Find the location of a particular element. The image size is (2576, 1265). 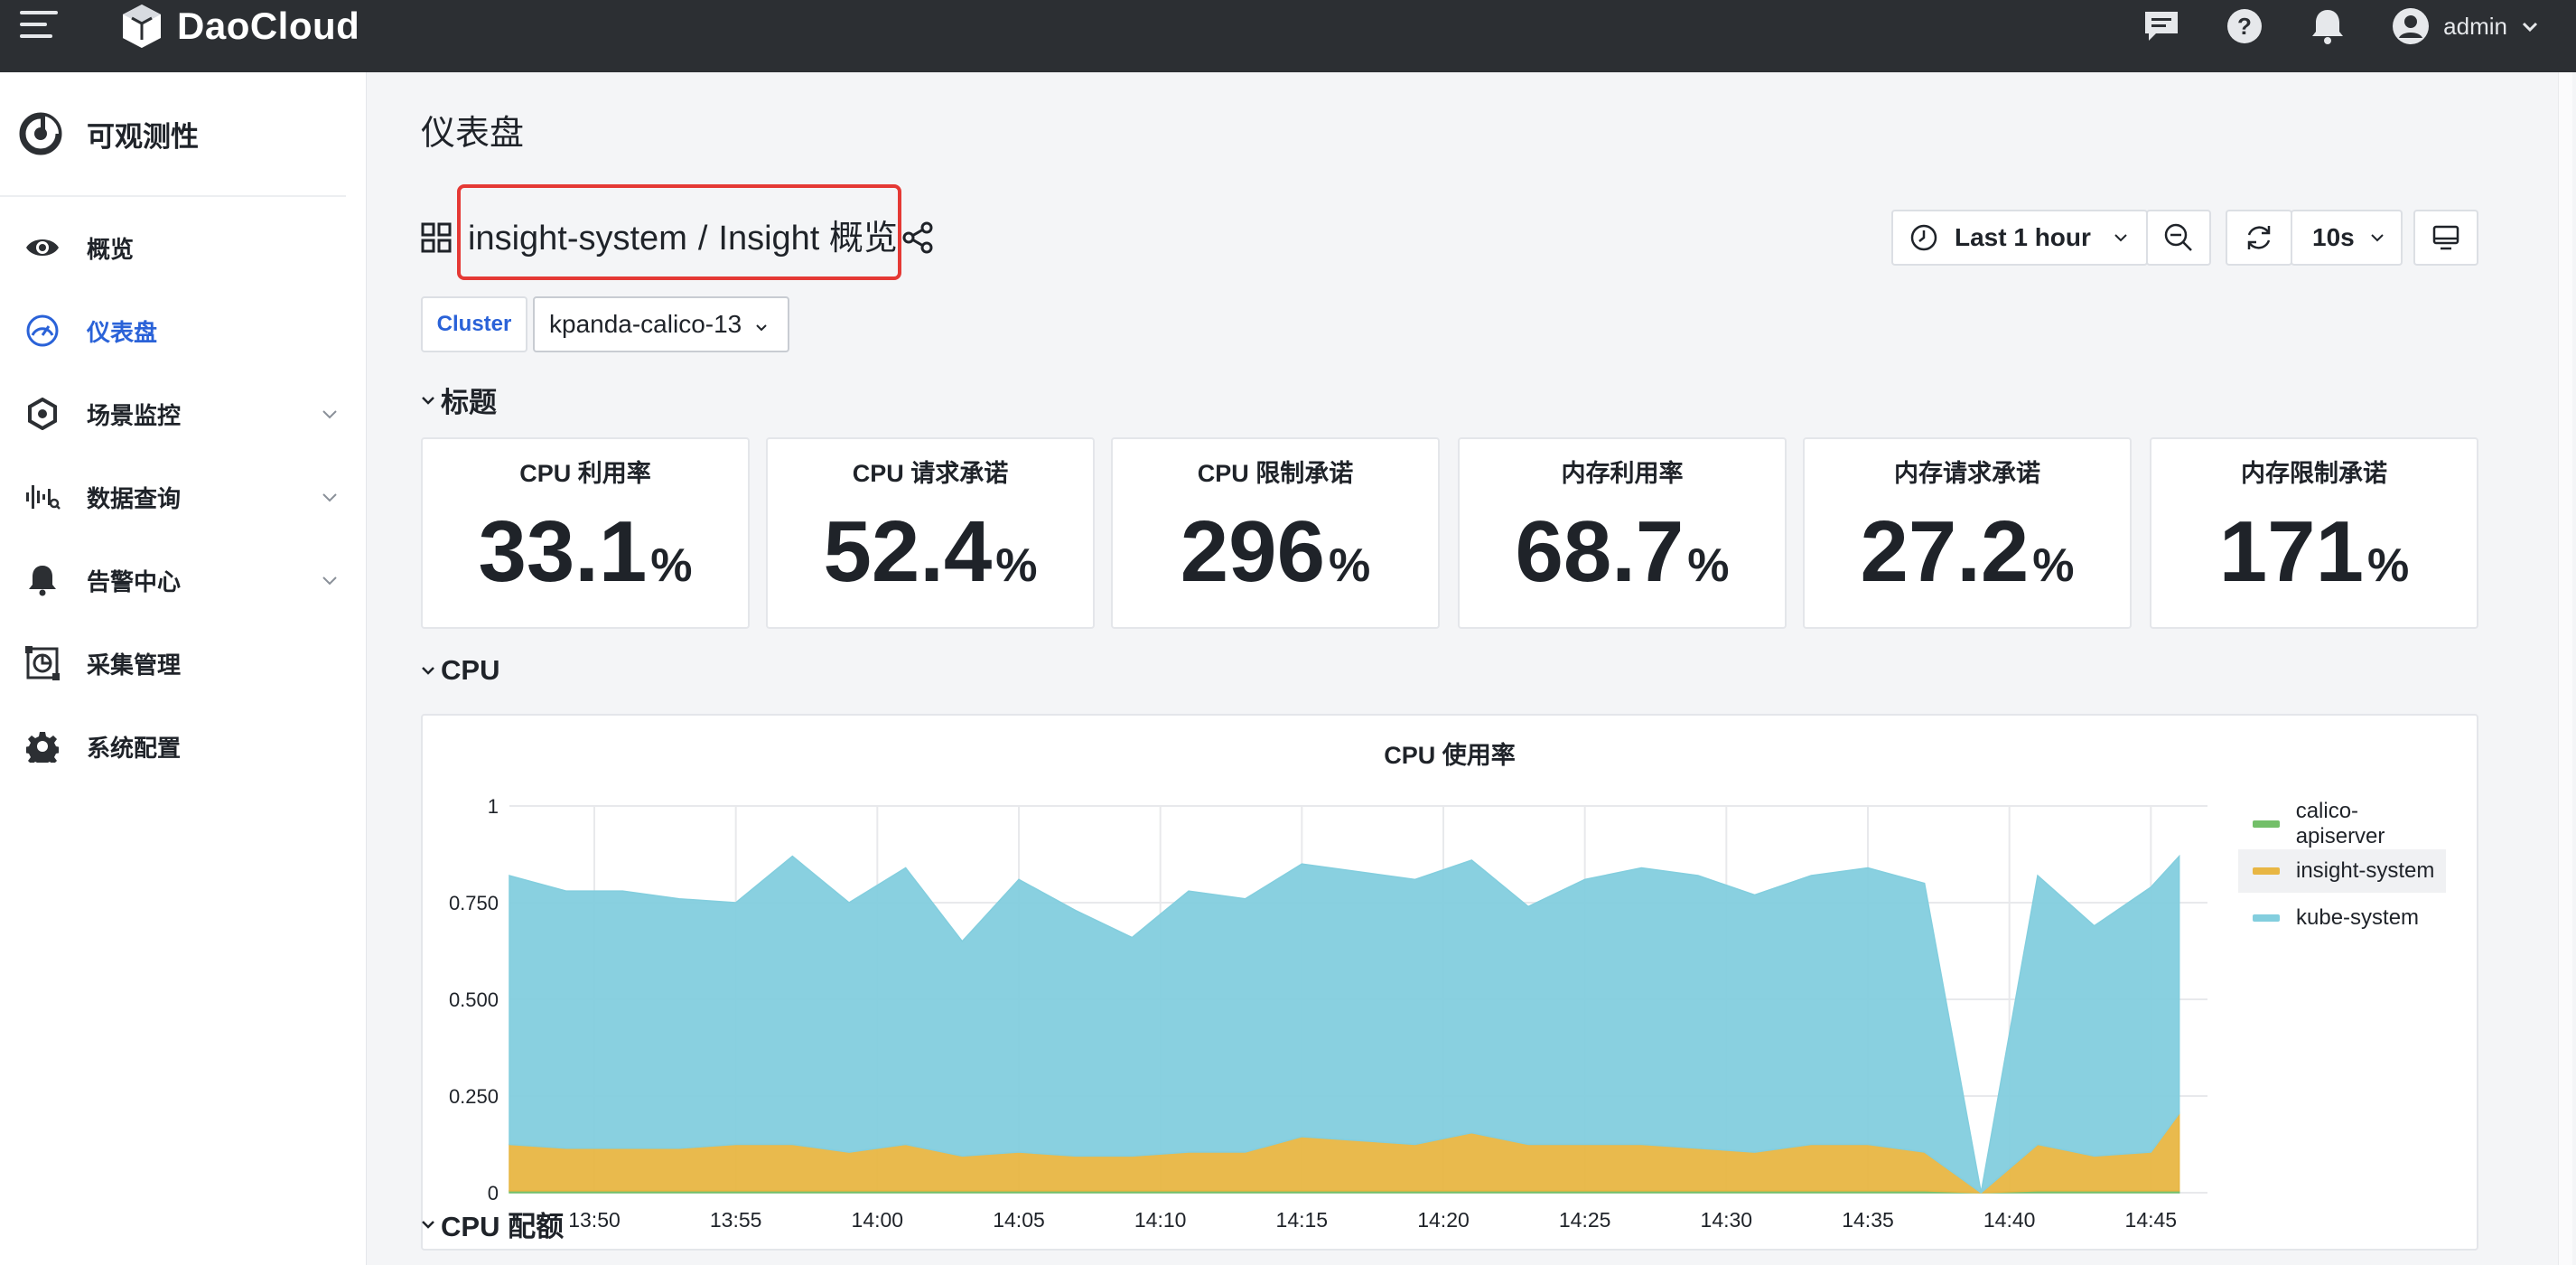

stat-title: CPU 利用率 is located at coordinates (585, 474).